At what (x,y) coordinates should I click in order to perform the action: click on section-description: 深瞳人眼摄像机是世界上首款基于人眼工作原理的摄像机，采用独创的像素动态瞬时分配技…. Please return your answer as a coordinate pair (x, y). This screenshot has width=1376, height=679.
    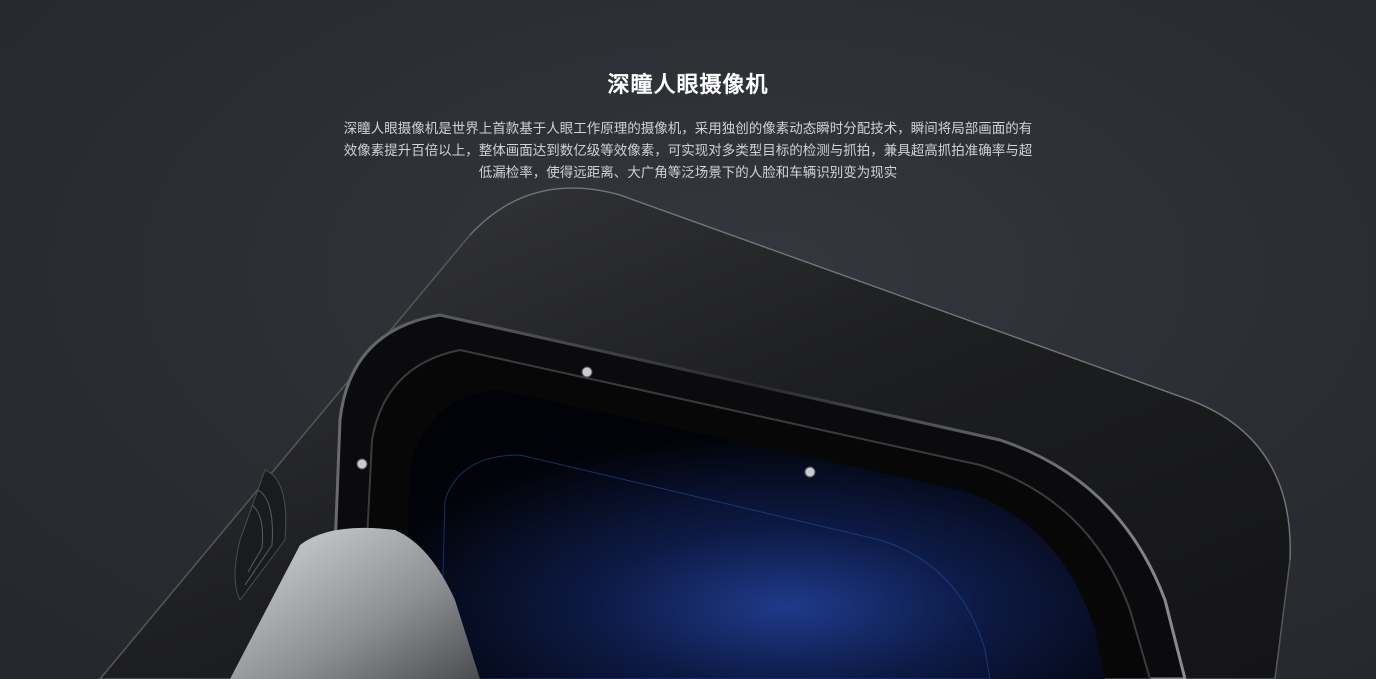
    Looking at the image, I should click on (688, 151).